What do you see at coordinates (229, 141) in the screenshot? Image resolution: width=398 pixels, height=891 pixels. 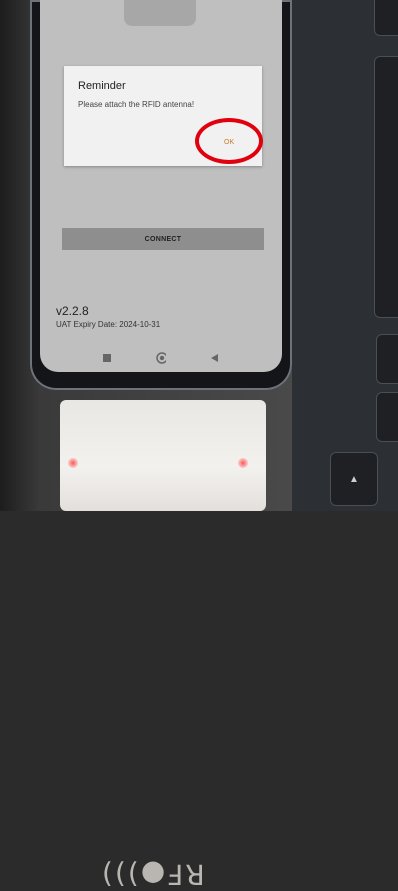 I see `ok-highlight-annotation` at bounding box center [229, 141].